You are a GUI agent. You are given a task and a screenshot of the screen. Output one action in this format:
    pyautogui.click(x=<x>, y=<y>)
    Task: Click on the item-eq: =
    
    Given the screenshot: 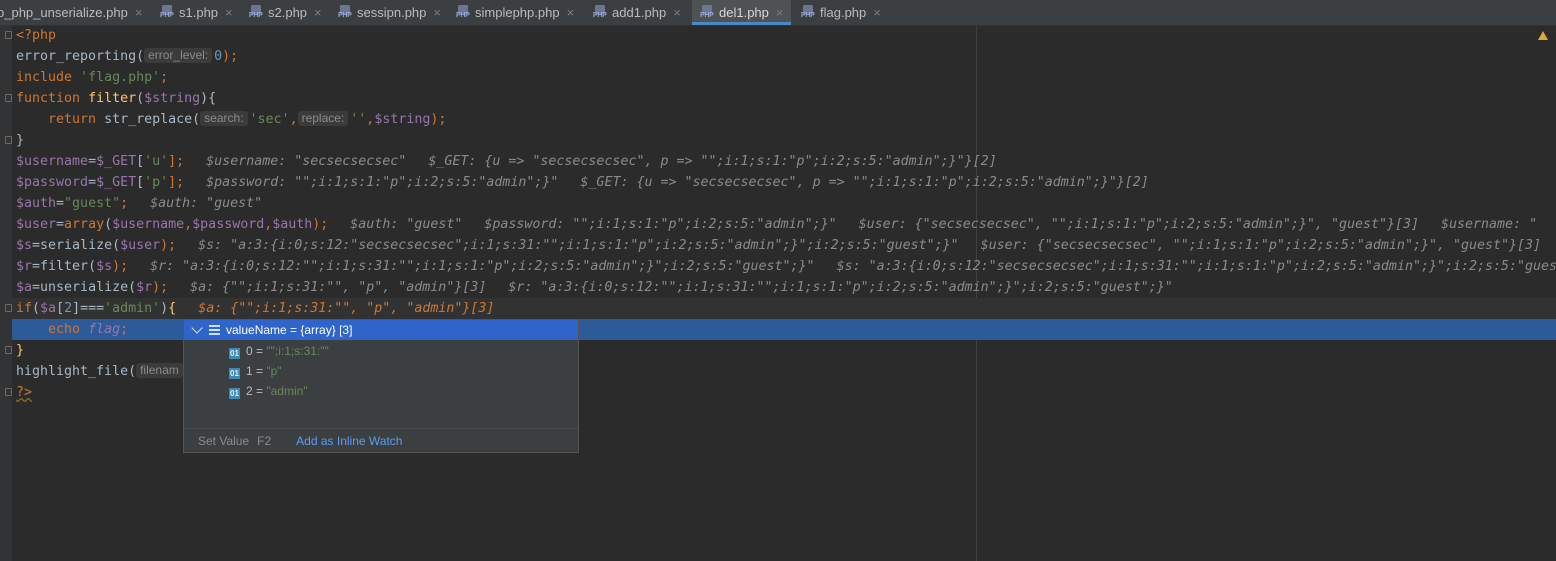 What is the action you would take?
    pyautogui.click(x=259, y=351)
    